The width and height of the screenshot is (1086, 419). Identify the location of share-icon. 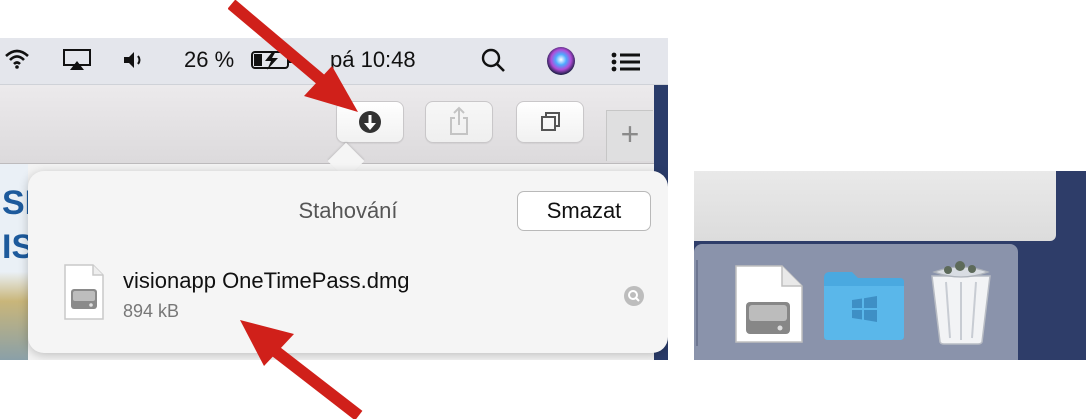
(459, 120).